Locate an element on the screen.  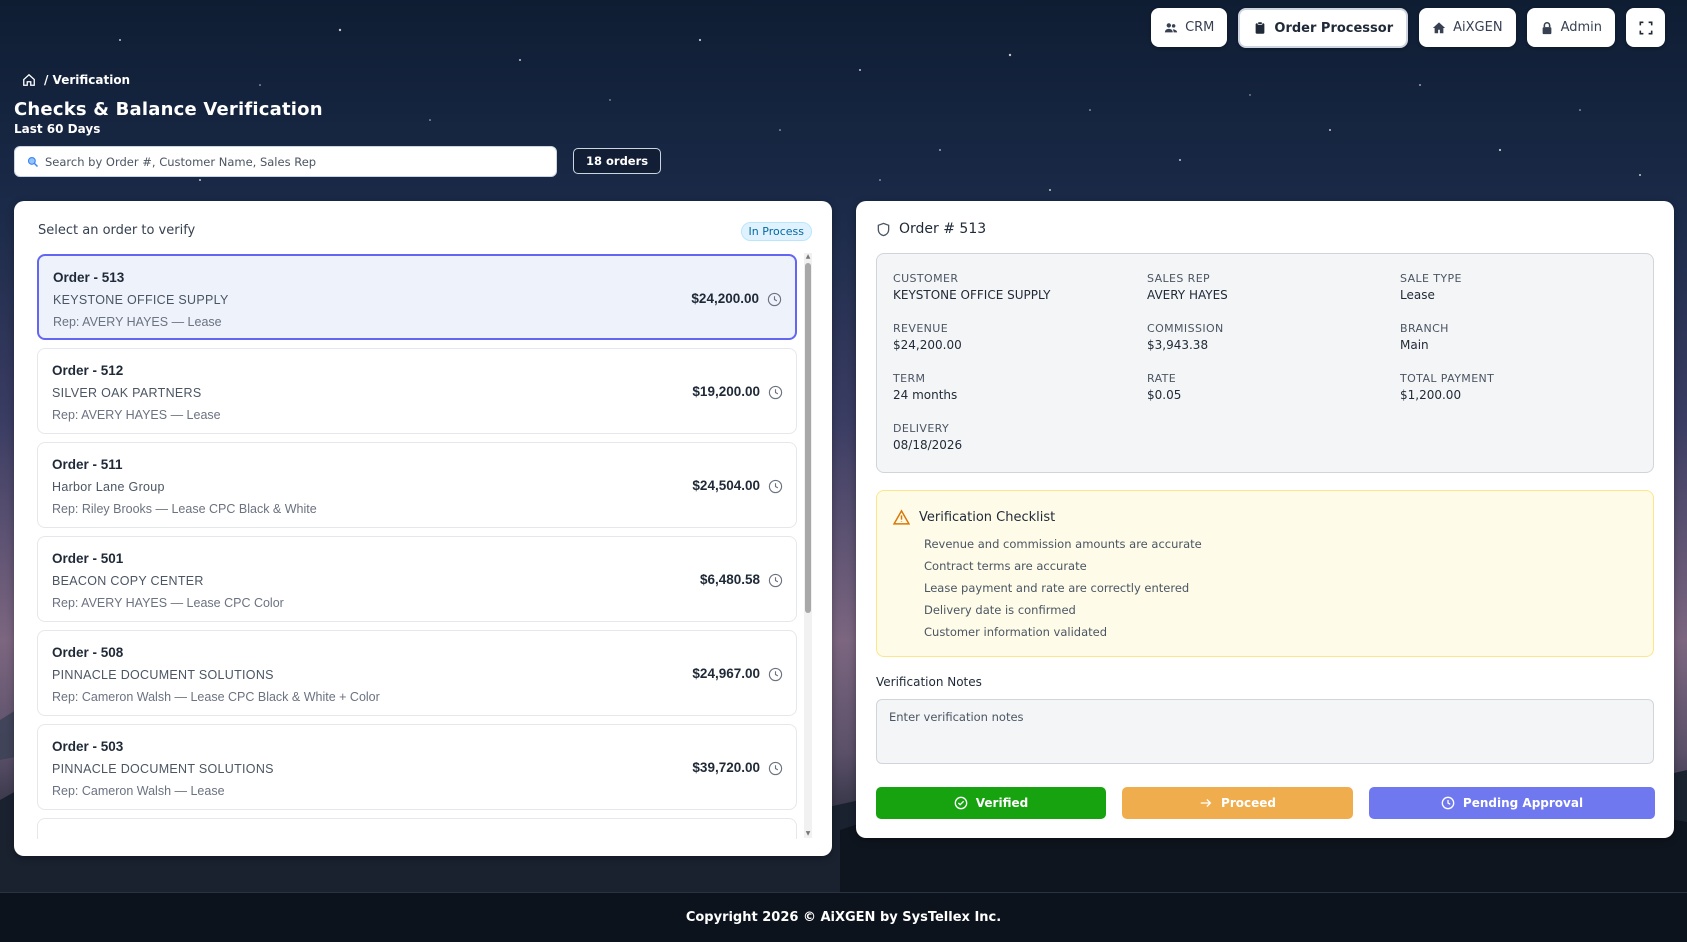
order-rep: Rep: Cameron Walsh — Lease is located at coordinates (138, 791).